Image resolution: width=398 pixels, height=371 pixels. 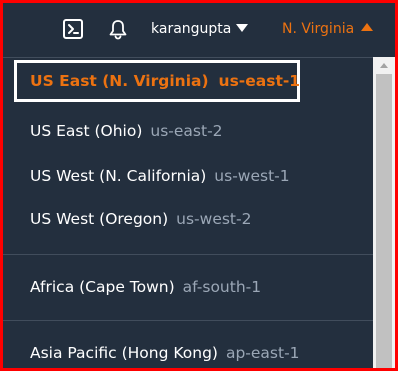 I want to click on region-name: US East (Ohio), so click(x=86, y=131).